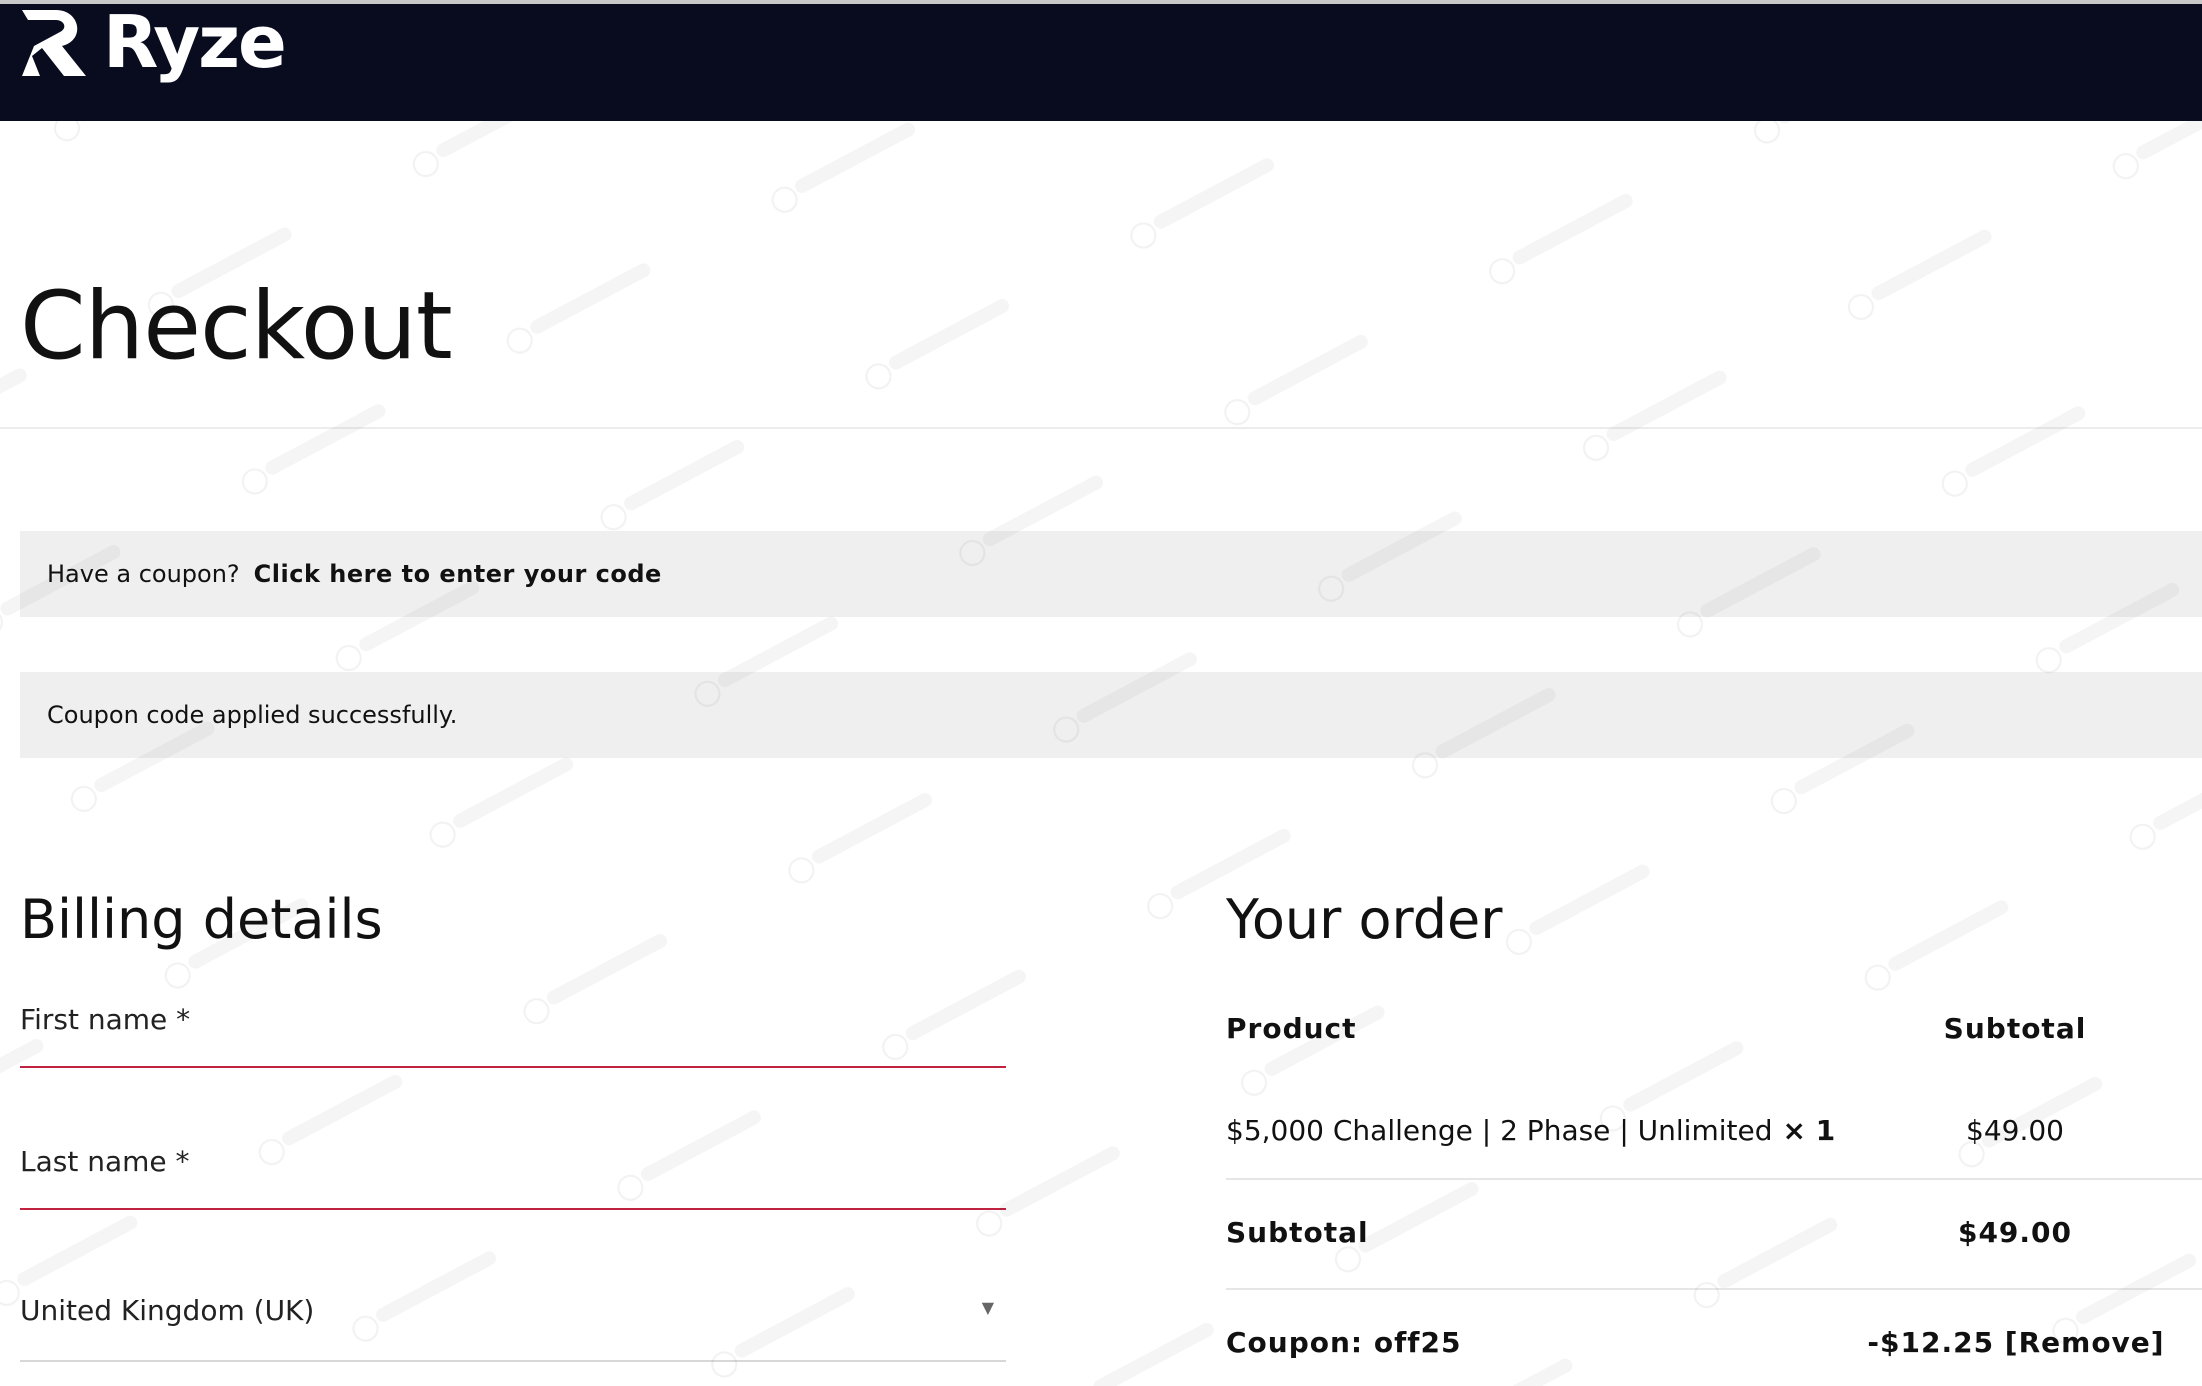 Image resolution: width=2202 pixels, height=1386 pixels. I want to click on subtotal-value: $49.00, so click(2015, 1232).